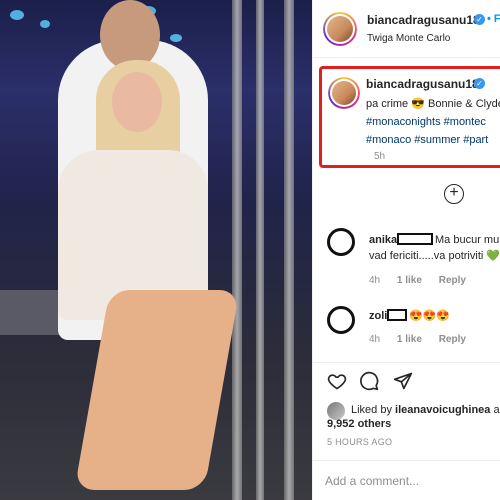 This screenshot has width=500, height=500. Describe the element at coordinates (410, 481) in the screenshot. I see `add-comment-input` at that location.